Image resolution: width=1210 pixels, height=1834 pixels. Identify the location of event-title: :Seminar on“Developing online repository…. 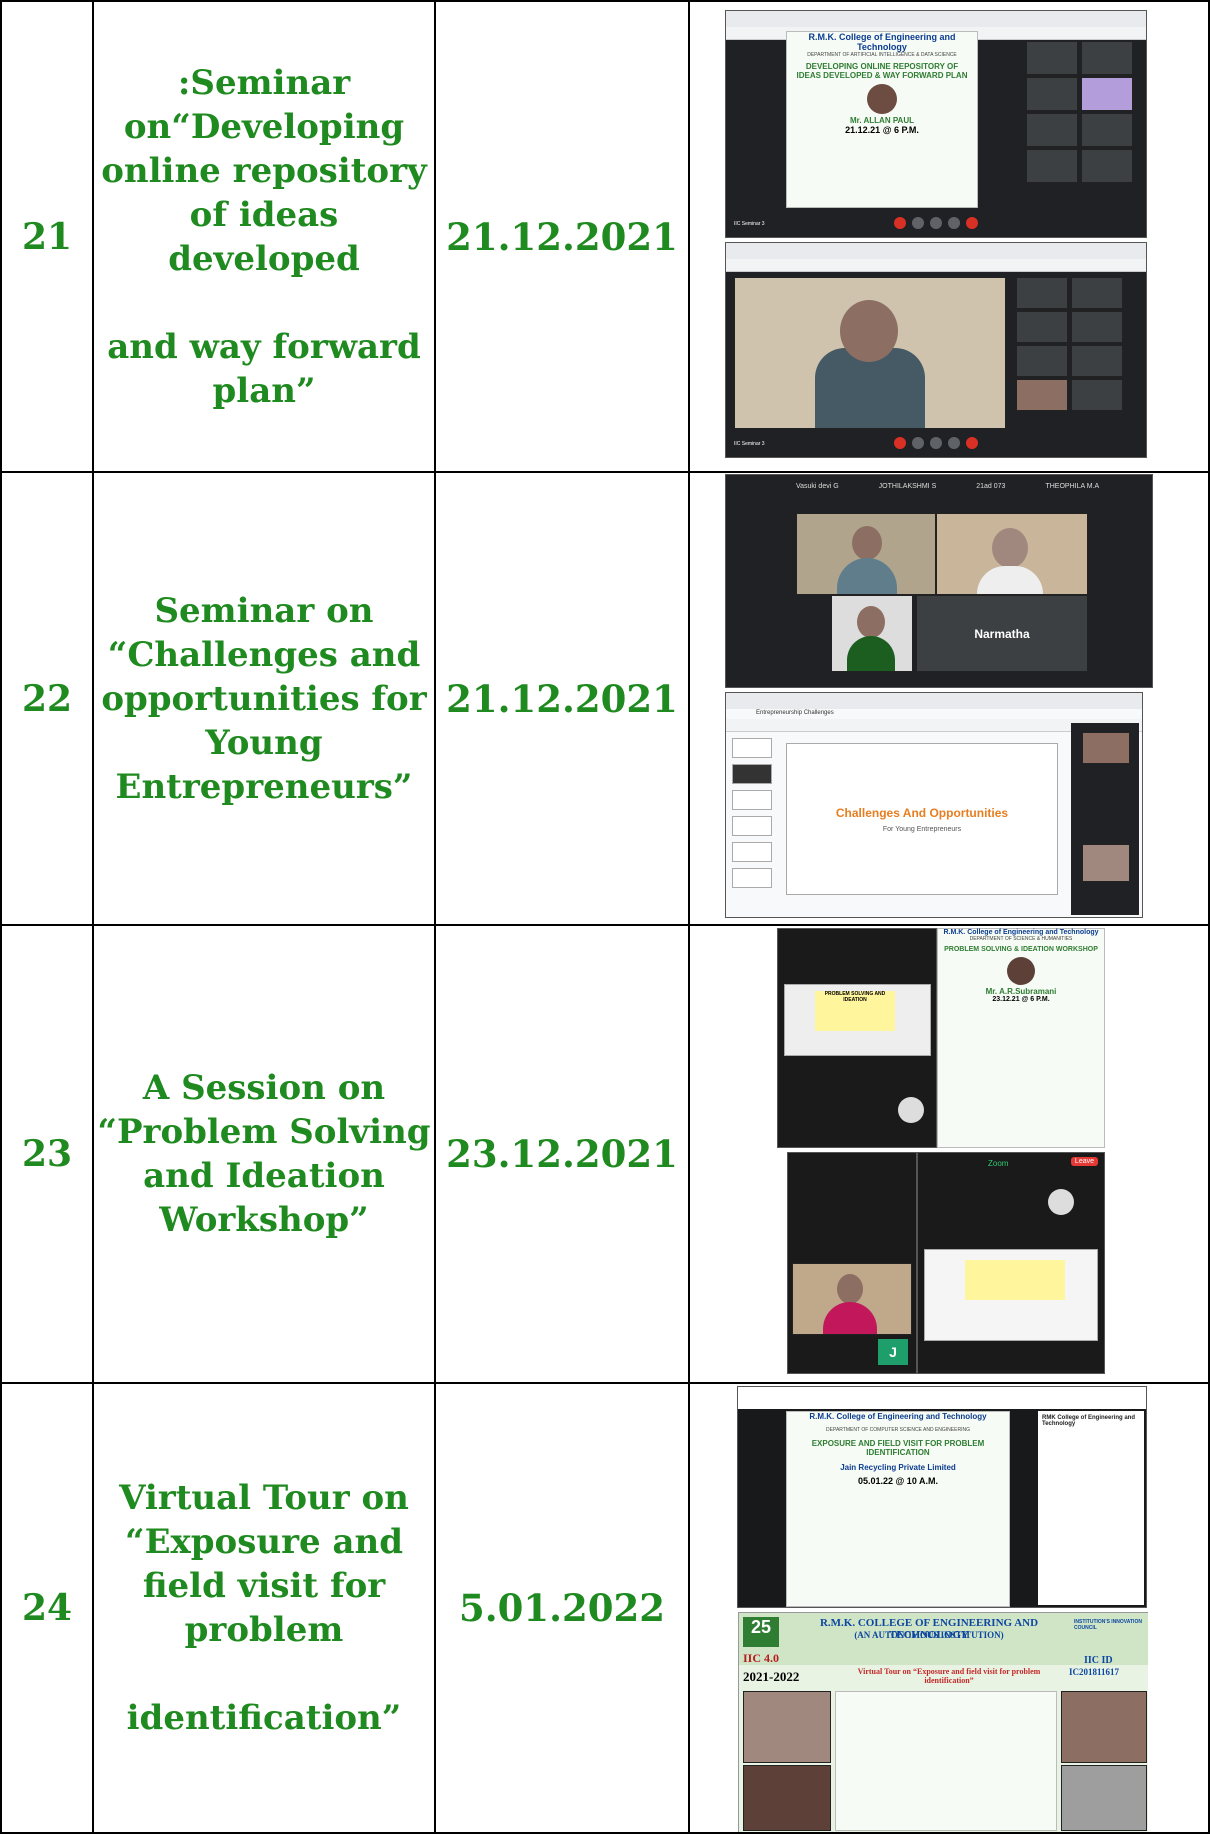
(264, 236).